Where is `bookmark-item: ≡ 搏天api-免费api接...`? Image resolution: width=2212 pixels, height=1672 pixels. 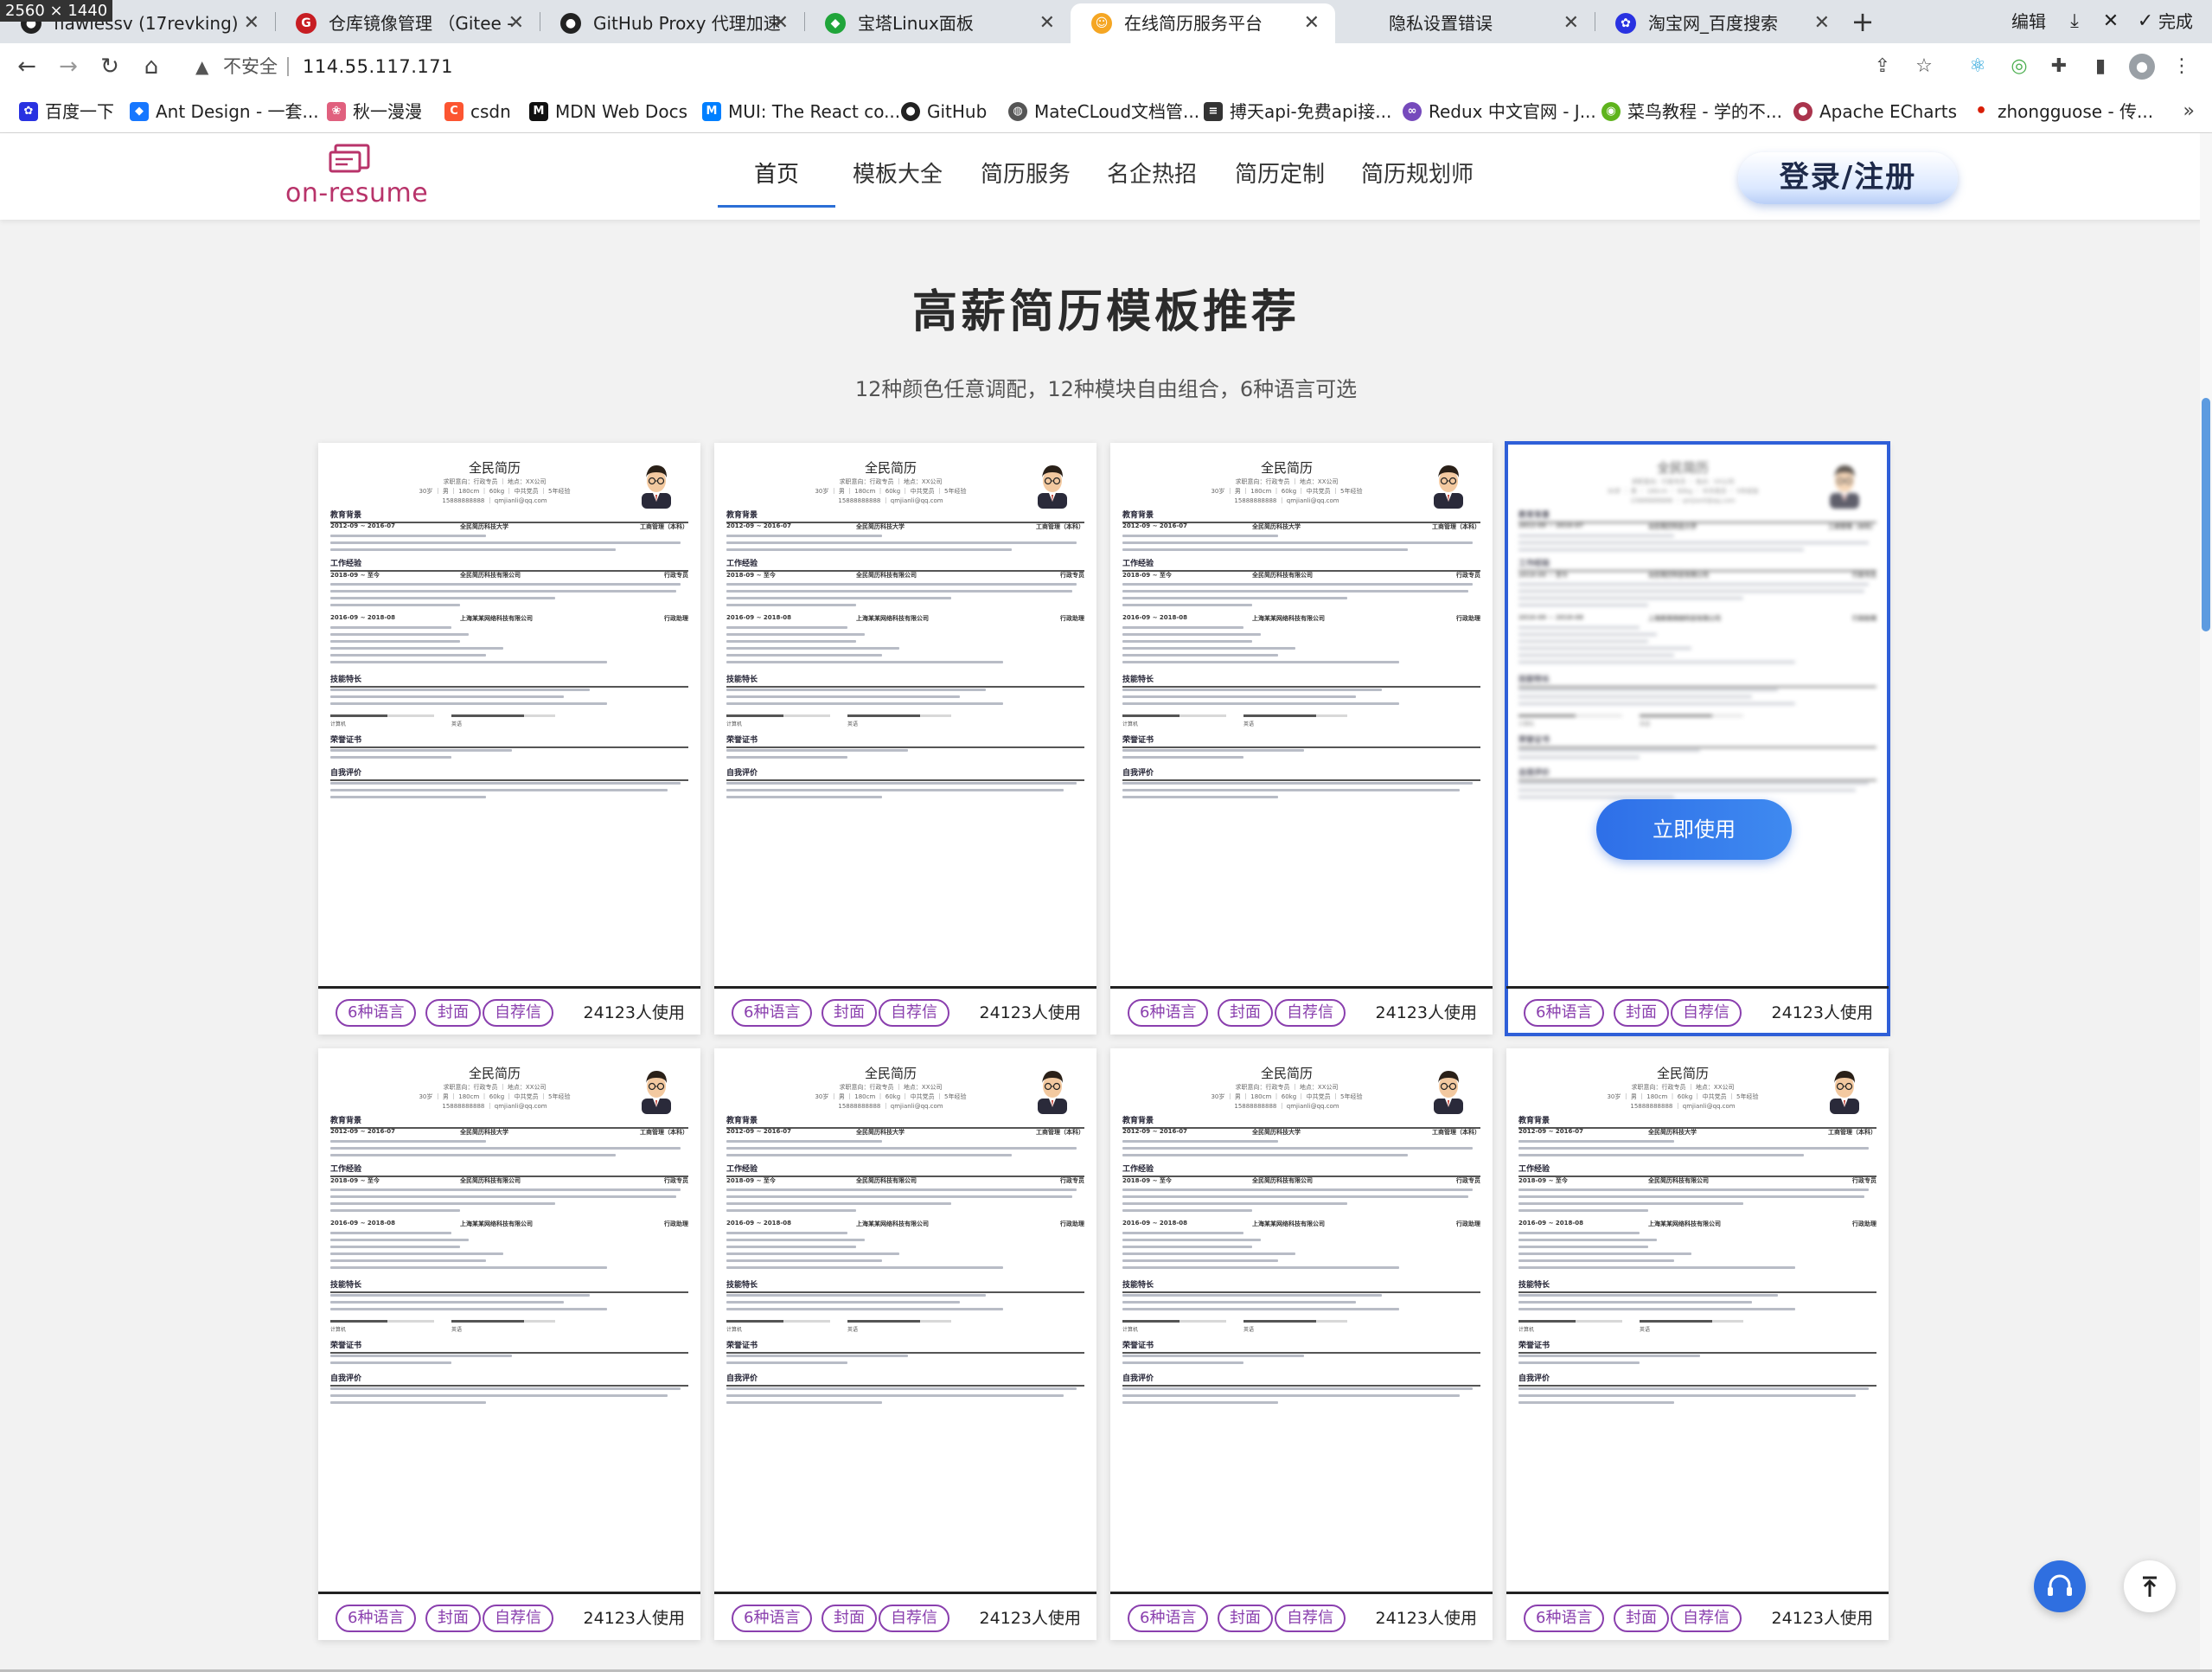 bookmark-item: ≡ 搏天api-免费api接... is located at coordinates (1297, 111).